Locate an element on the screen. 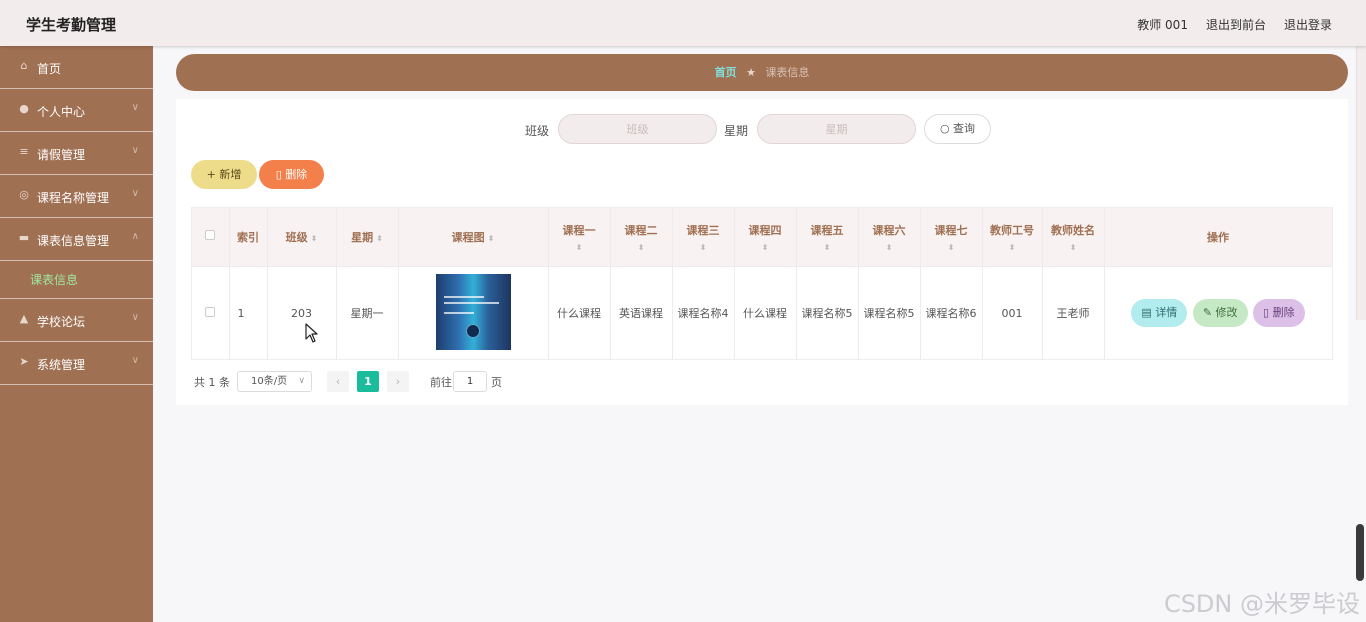  header-teacher-no: 教师工号 ⬍ is located at coordinates (1012, 237).